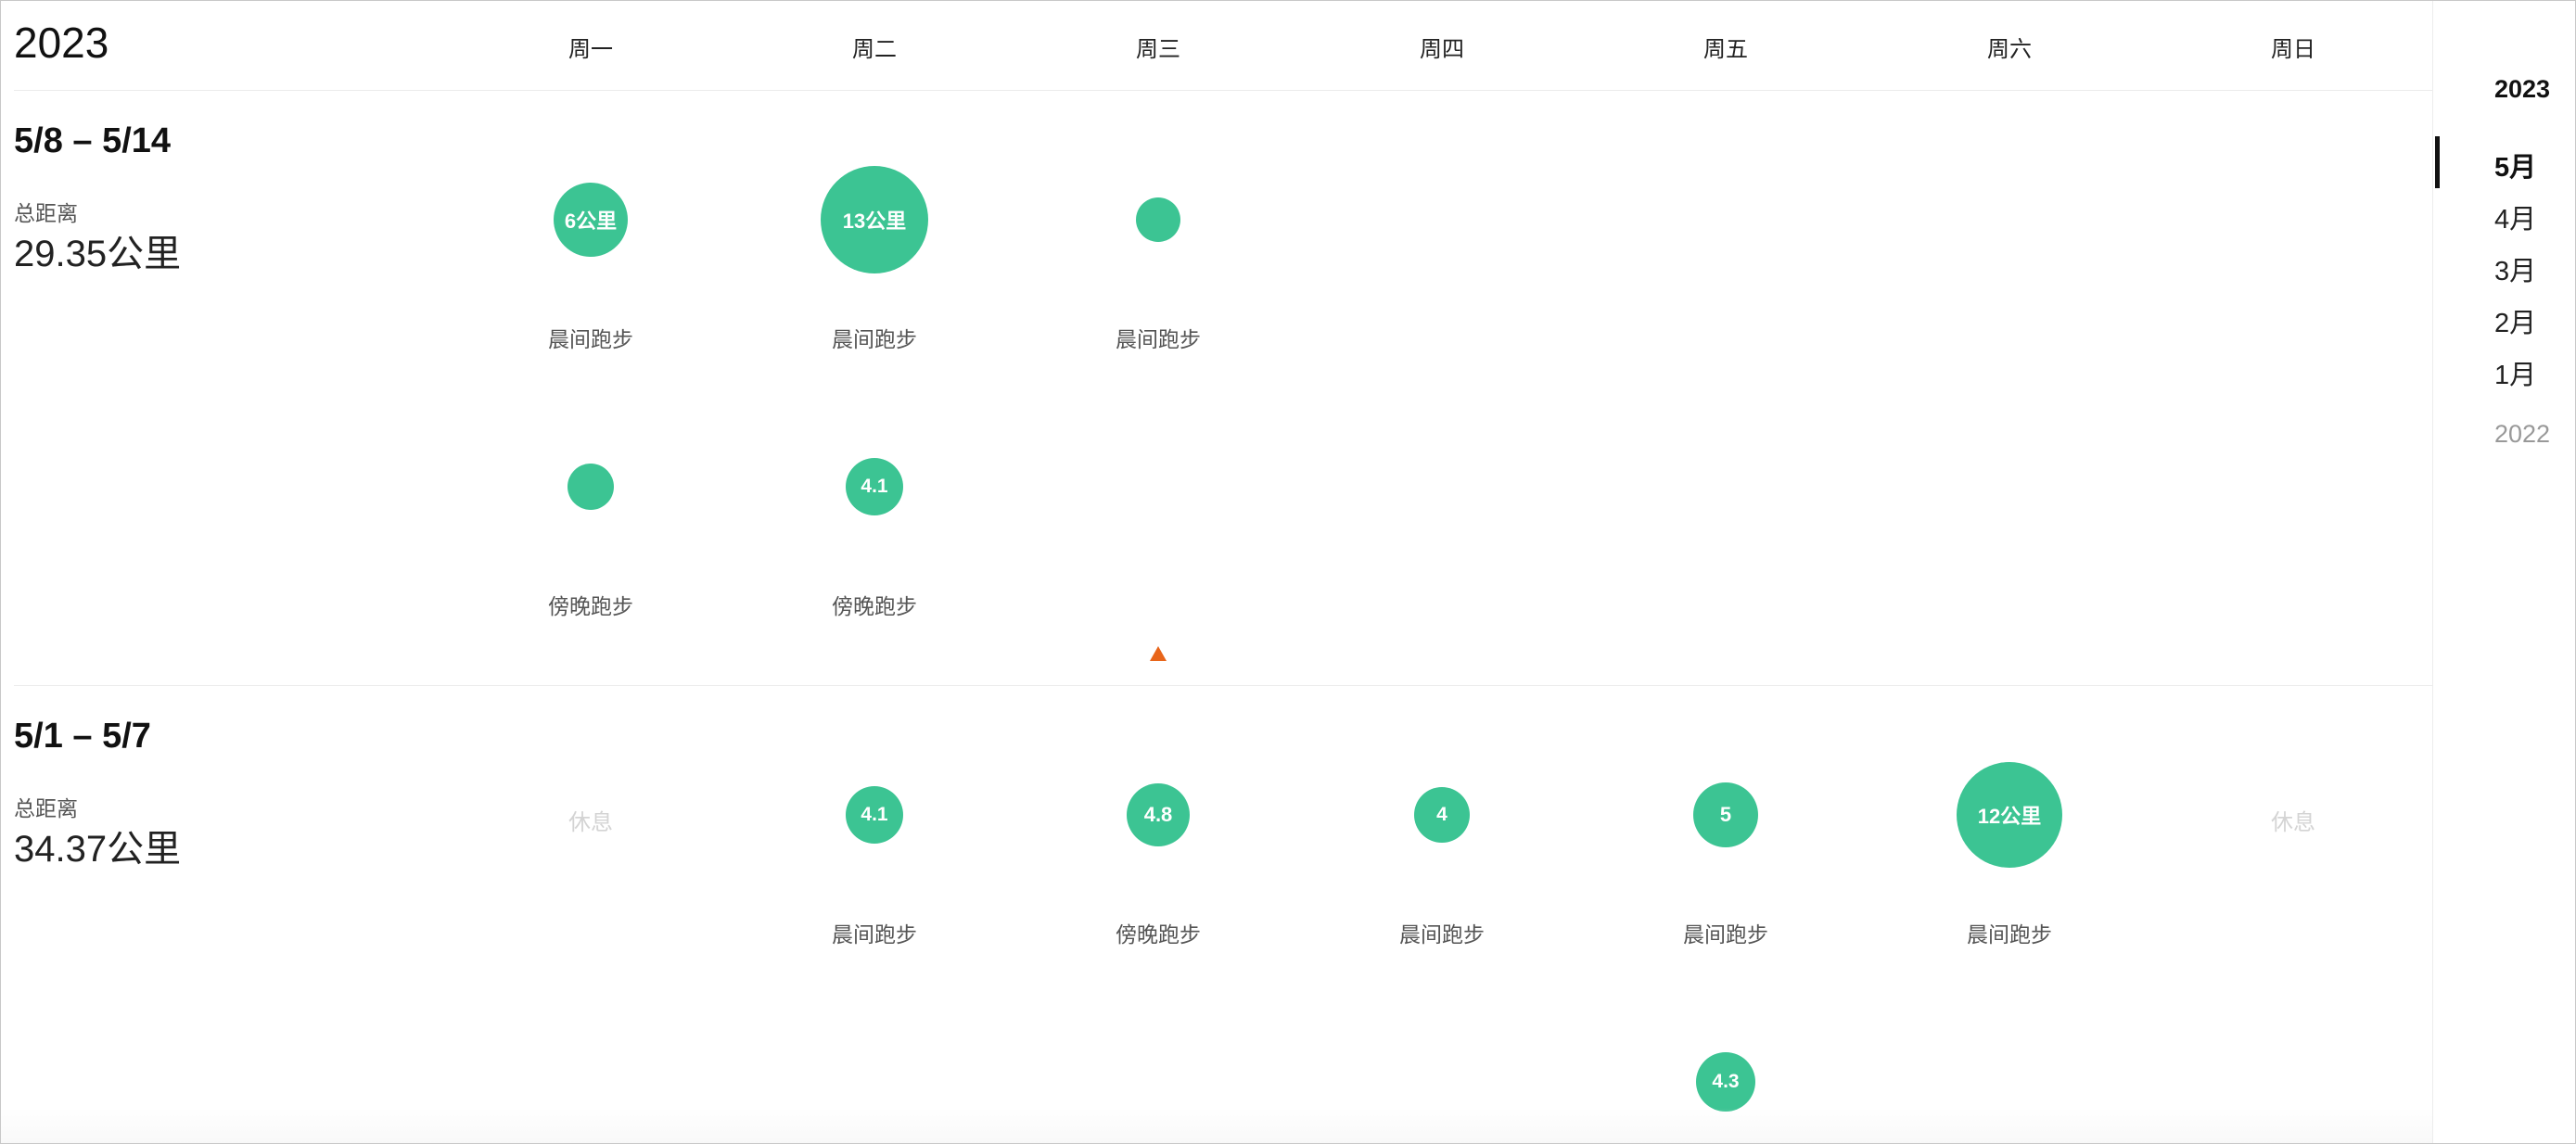  I want to click on sidebar-current-year: 2023, so click(2522, 89).